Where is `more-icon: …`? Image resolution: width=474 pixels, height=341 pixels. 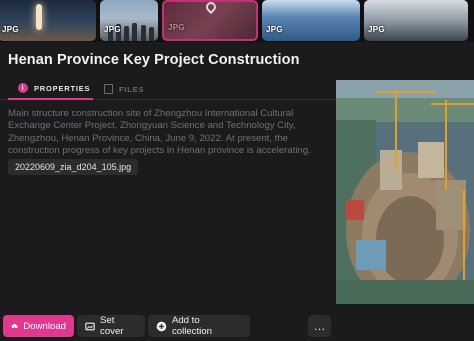 more-icon: … is located at coordinates (319, 326).